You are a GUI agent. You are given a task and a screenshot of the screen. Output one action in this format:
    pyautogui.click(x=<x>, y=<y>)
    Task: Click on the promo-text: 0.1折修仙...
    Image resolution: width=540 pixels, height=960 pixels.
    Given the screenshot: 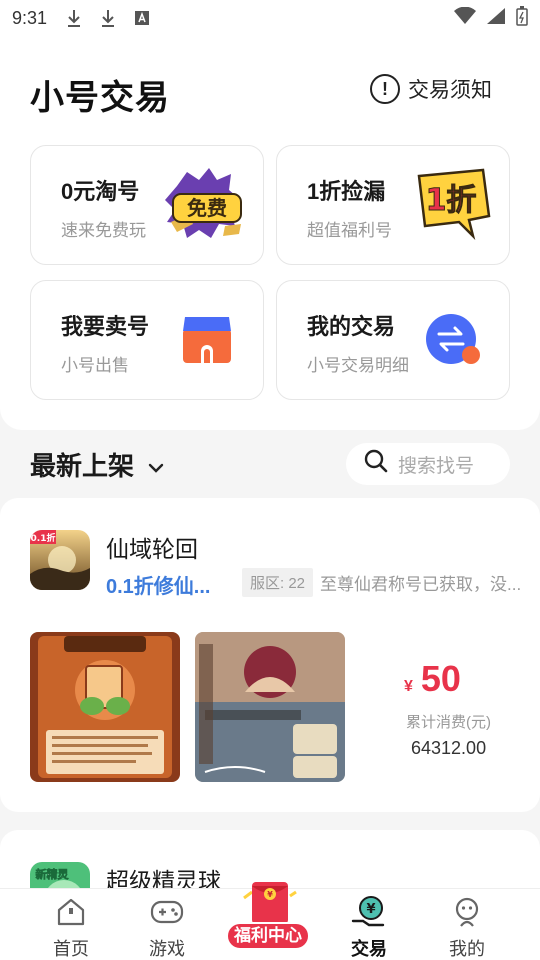 What is the action you would take?
    pyautogui.click(x=158, y=587)
    